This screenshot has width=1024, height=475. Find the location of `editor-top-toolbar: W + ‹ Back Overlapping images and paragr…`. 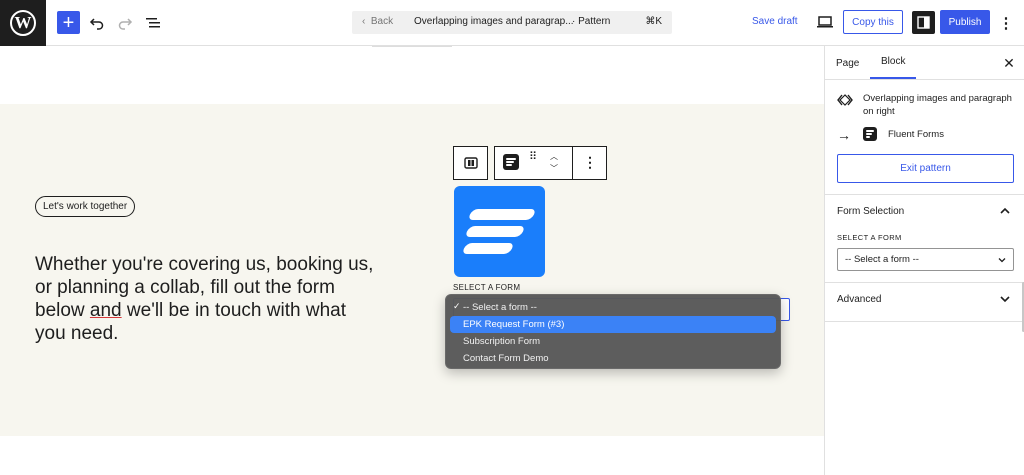

editor-top-toolbar: W + ‹ Back Overlapping images and paragr… is located at coordinates (512, 23).